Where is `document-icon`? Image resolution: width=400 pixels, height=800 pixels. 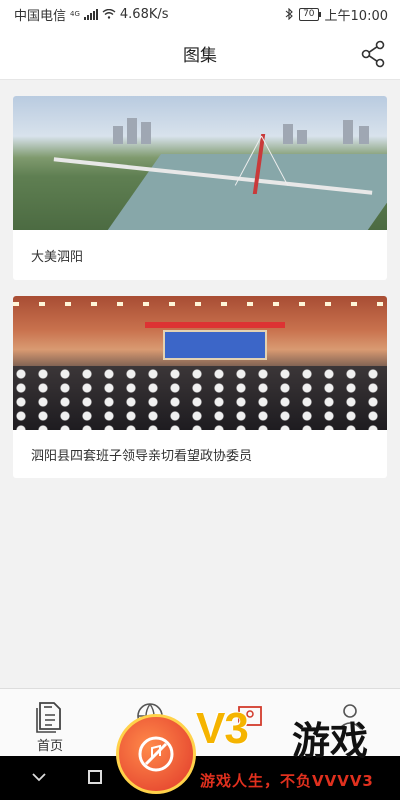
document-icon is located at coordinates (48, 717).